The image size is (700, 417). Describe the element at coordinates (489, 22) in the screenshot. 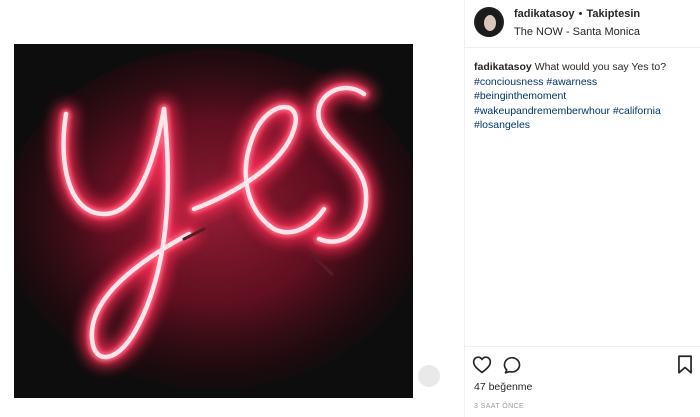

I see `avatar` at that location.